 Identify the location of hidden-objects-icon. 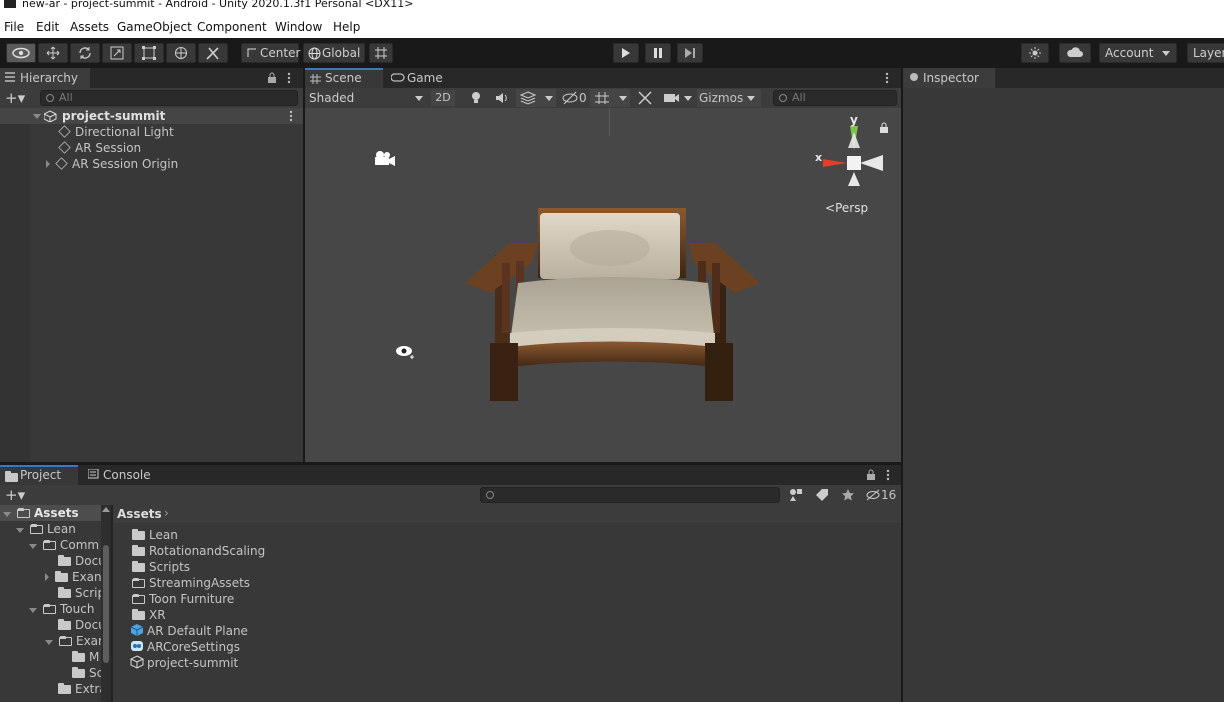
(570, 98).